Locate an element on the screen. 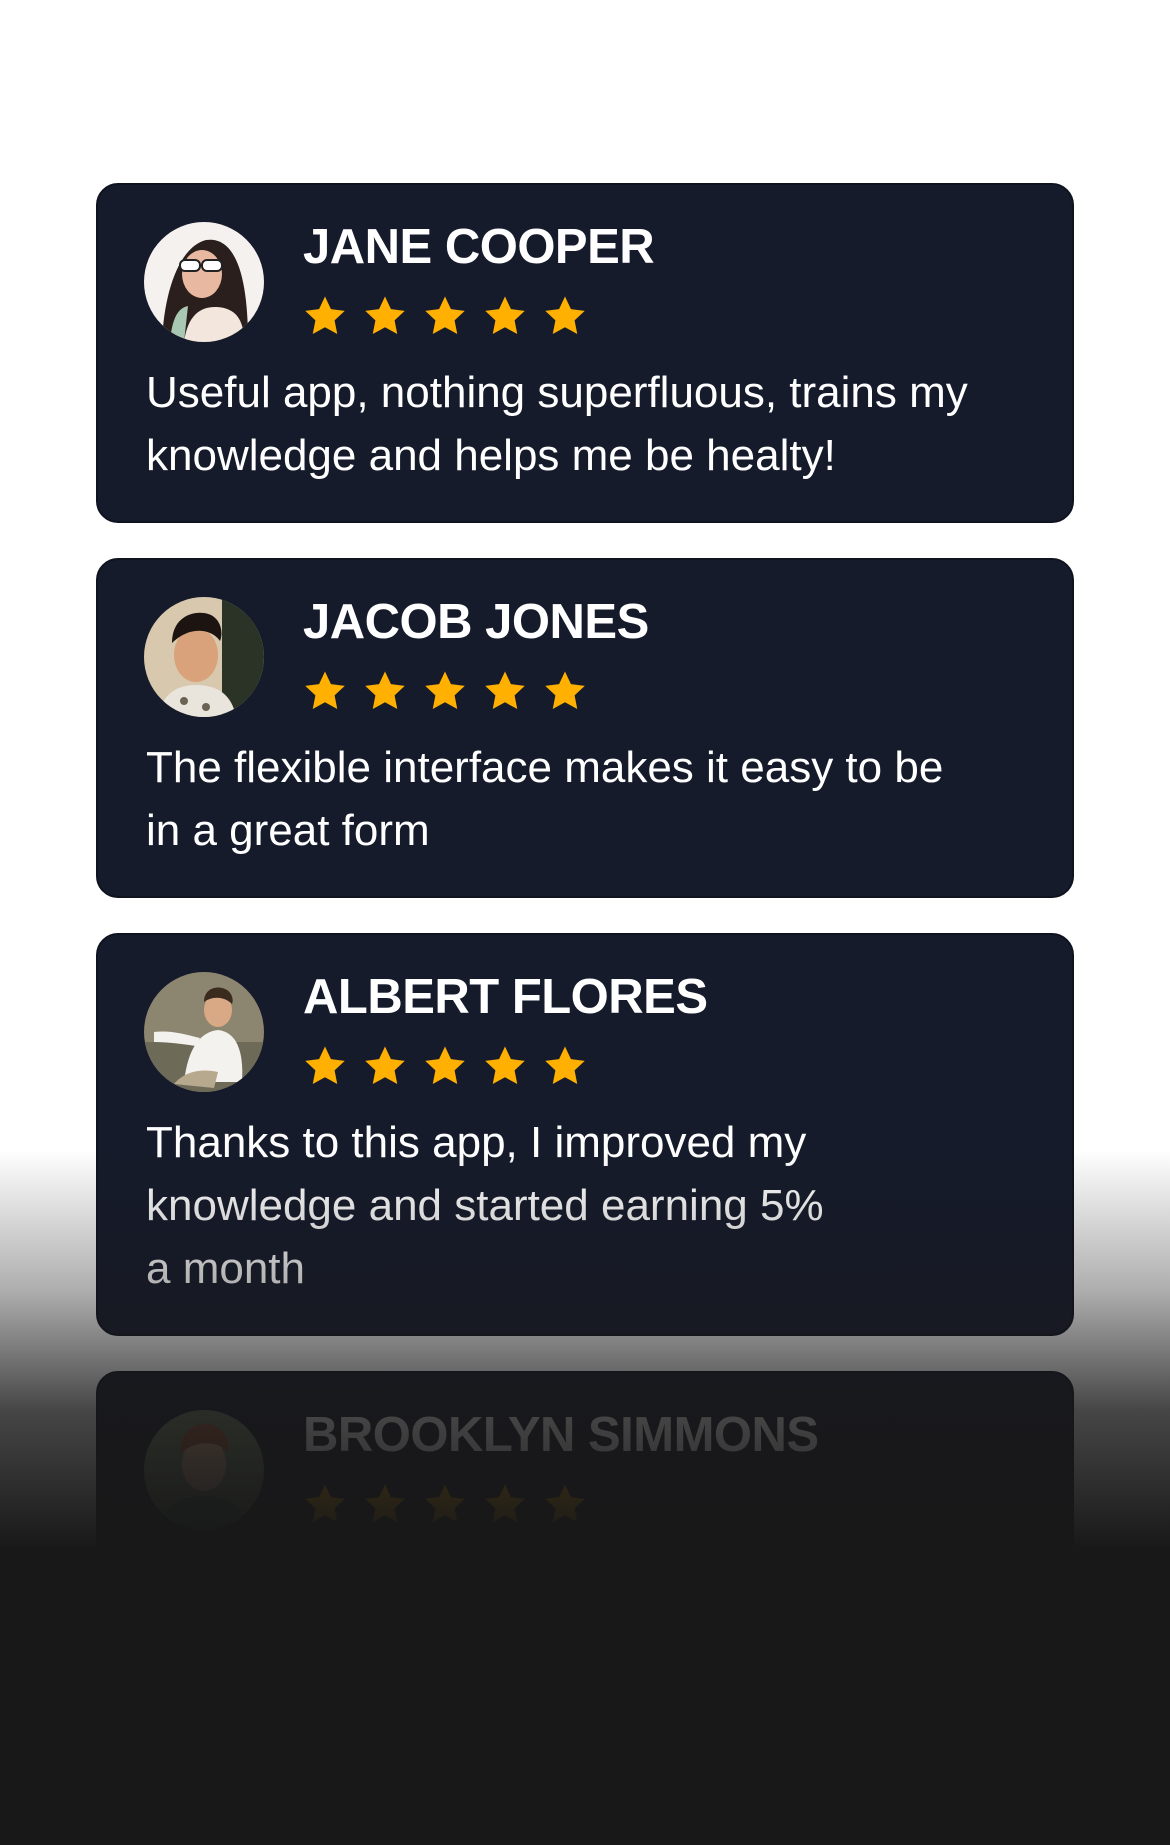  avatar-photo-man-red-hair is located at coordinates (204, 1470).